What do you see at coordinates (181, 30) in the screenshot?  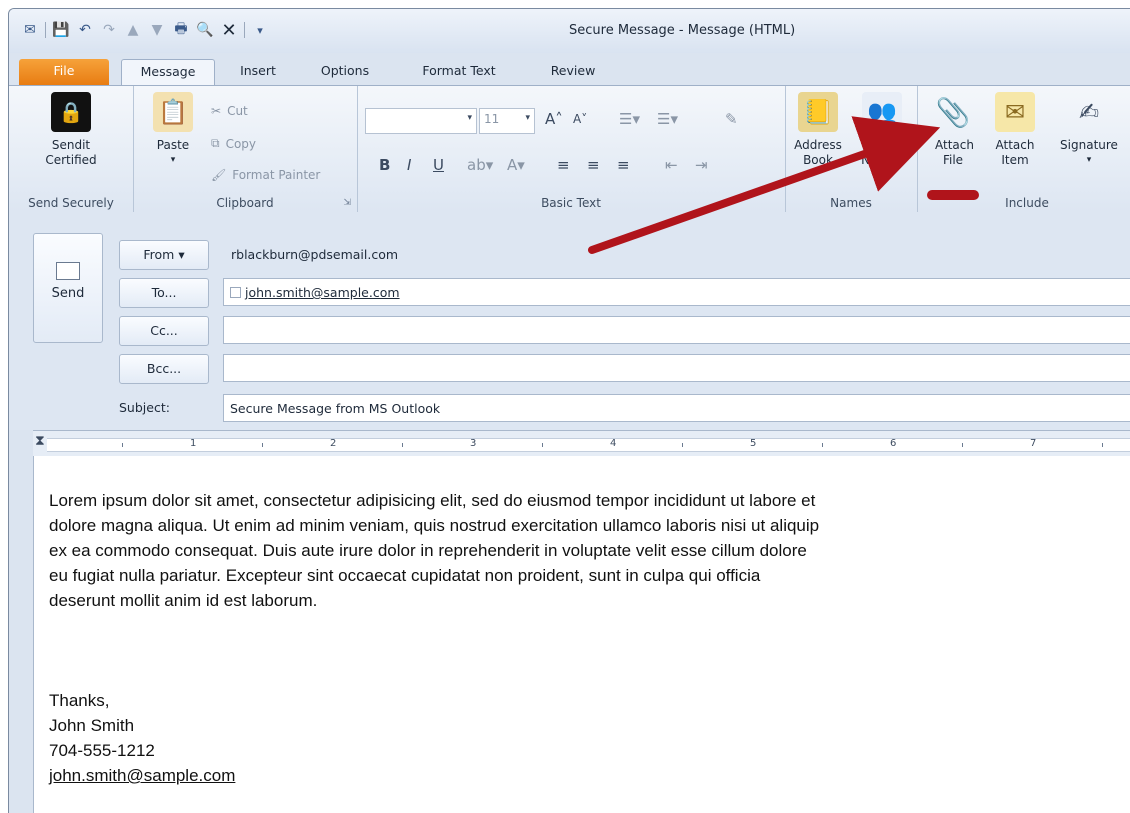 I see `print-icon: 🖶` at bounding box center [181, 30].